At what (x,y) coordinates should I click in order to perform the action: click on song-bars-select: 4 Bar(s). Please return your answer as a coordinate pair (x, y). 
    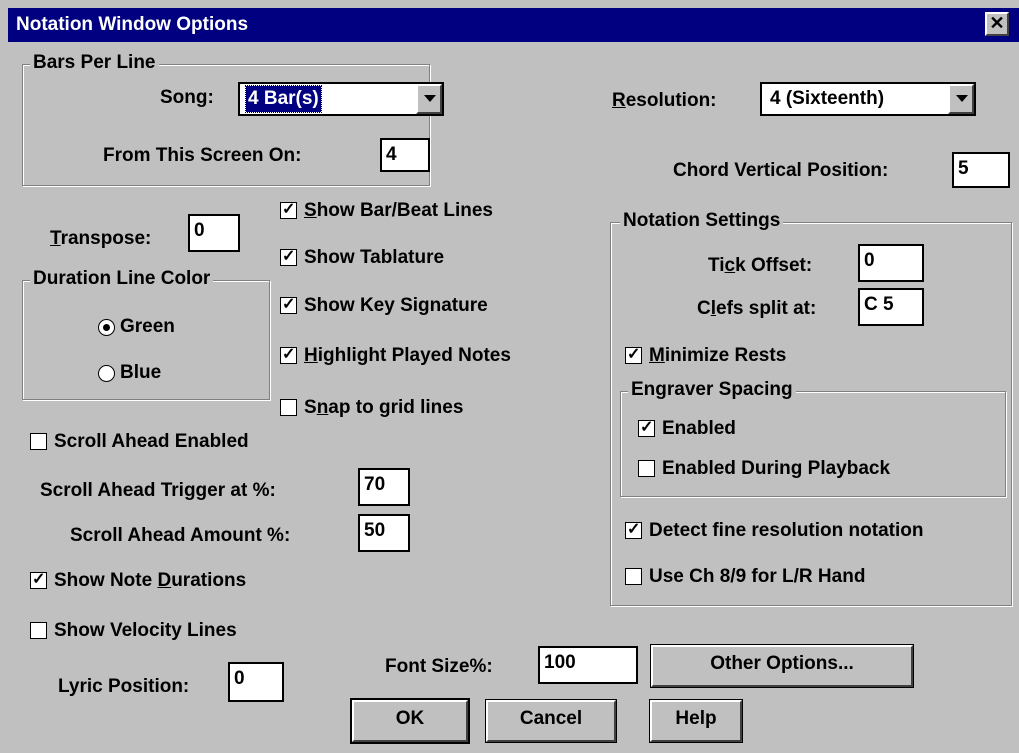
    Looking at the image, I should click on (341, 99).